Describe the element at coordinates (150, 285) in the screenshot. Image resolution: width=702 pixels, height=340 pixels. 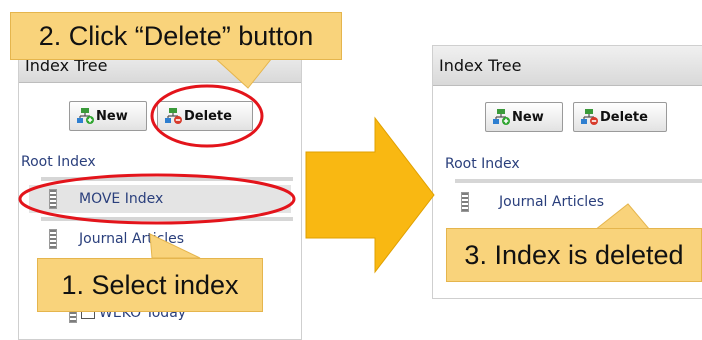
I see `callout-step-1: 1. Select index` at that location.